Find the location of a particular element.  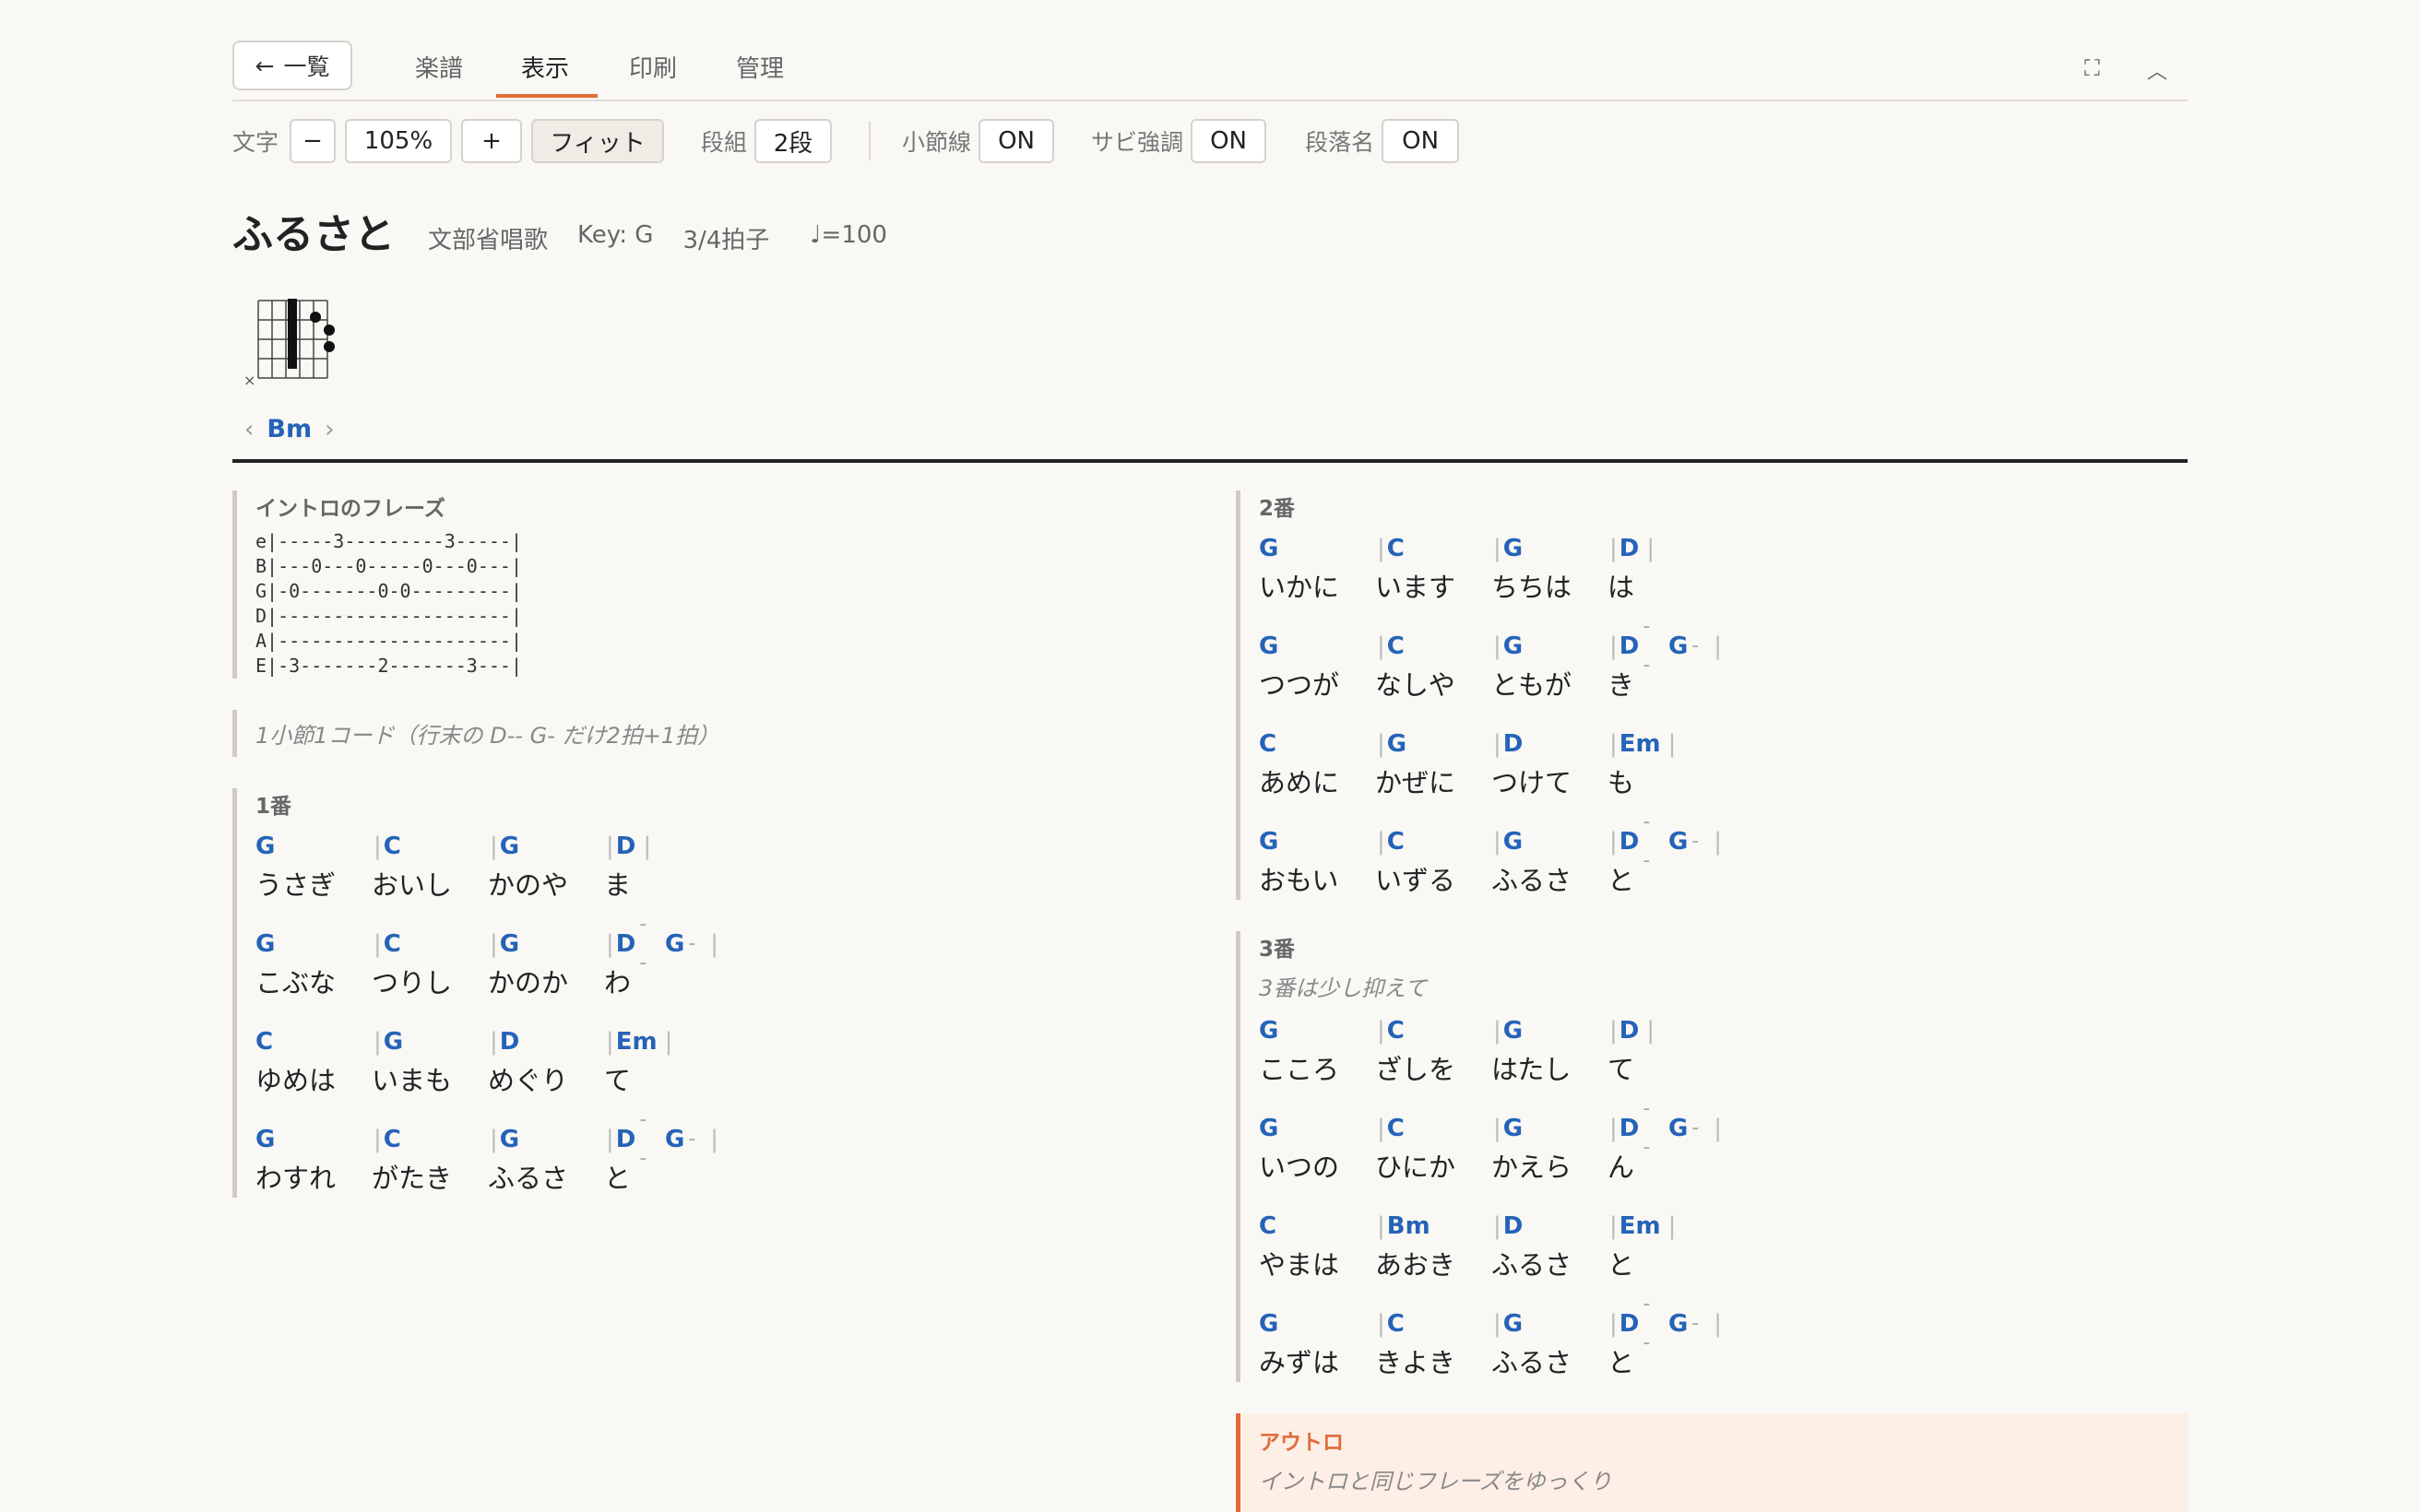

font-increase-button: + is located at coordinates (492, 141).